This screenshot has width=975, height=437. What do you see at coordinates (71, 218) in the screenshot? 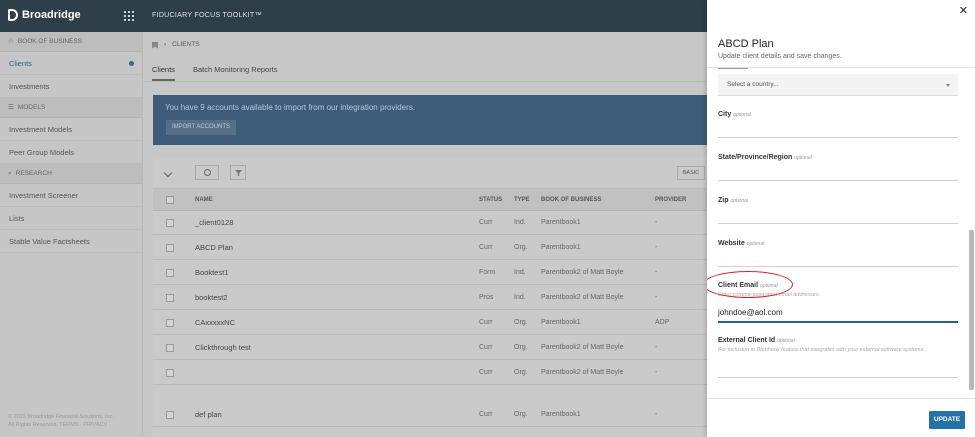
I see `sidebar-item-lists: Lists` at bounding box center [71, 218].